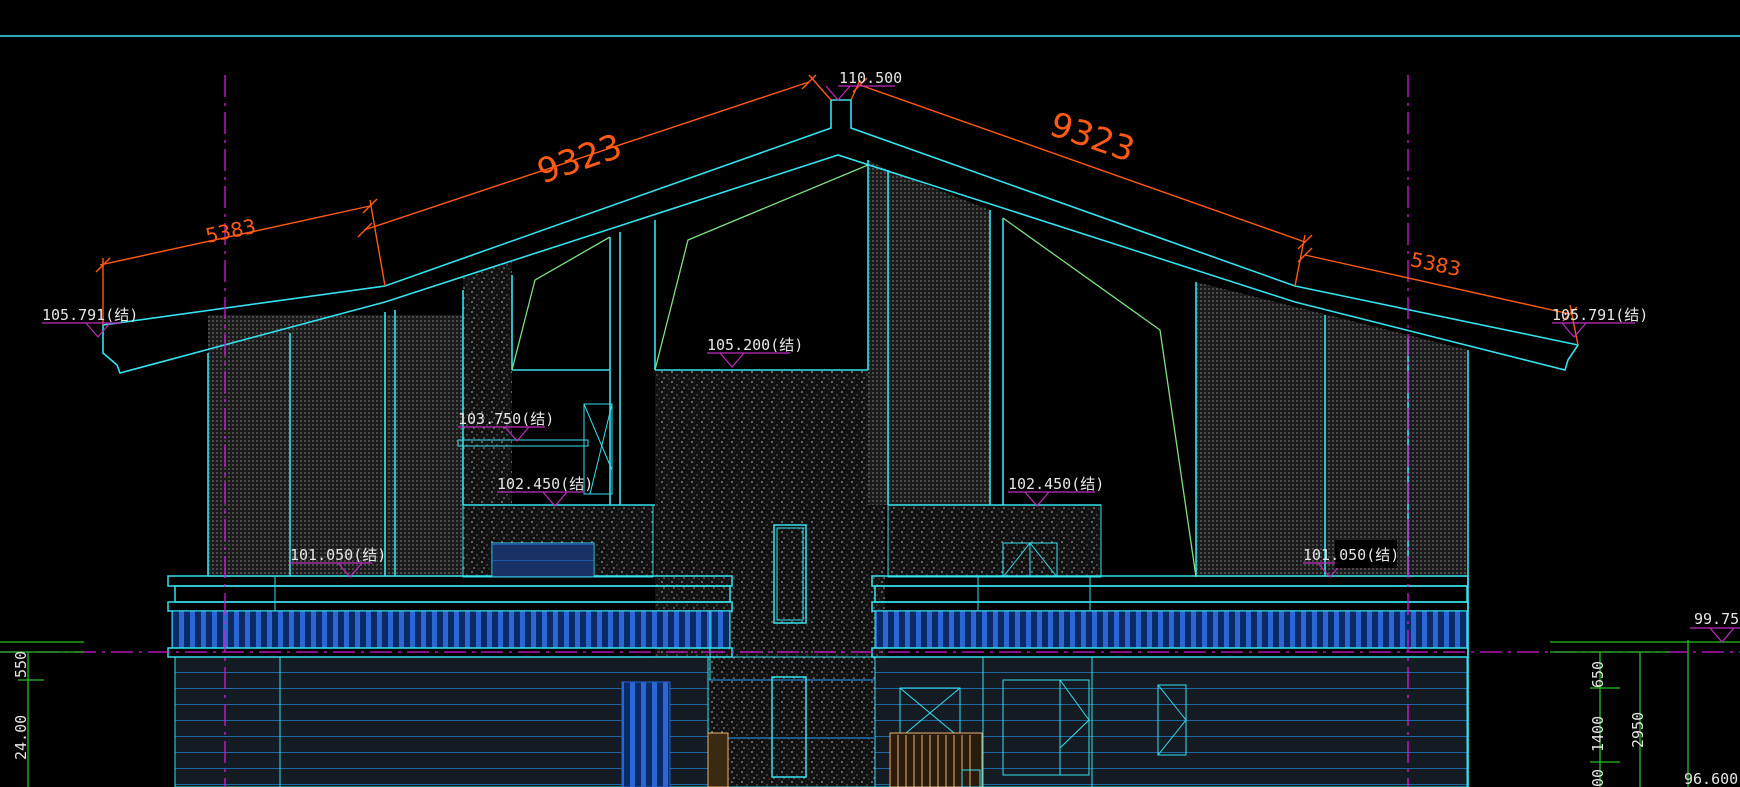  I want to click on side-dim-right-c: 2950, so click(1638, 730).